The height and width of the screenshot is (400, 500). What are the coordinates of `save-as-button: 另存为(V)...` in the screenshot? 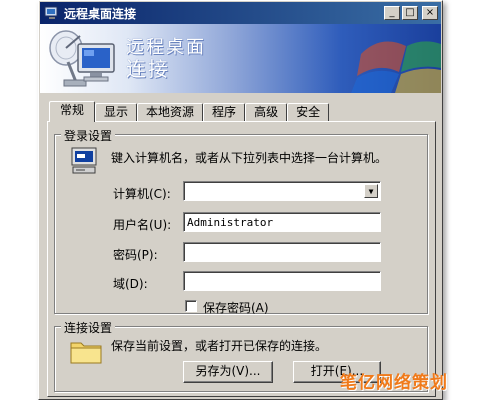 It's located at (228, 372).